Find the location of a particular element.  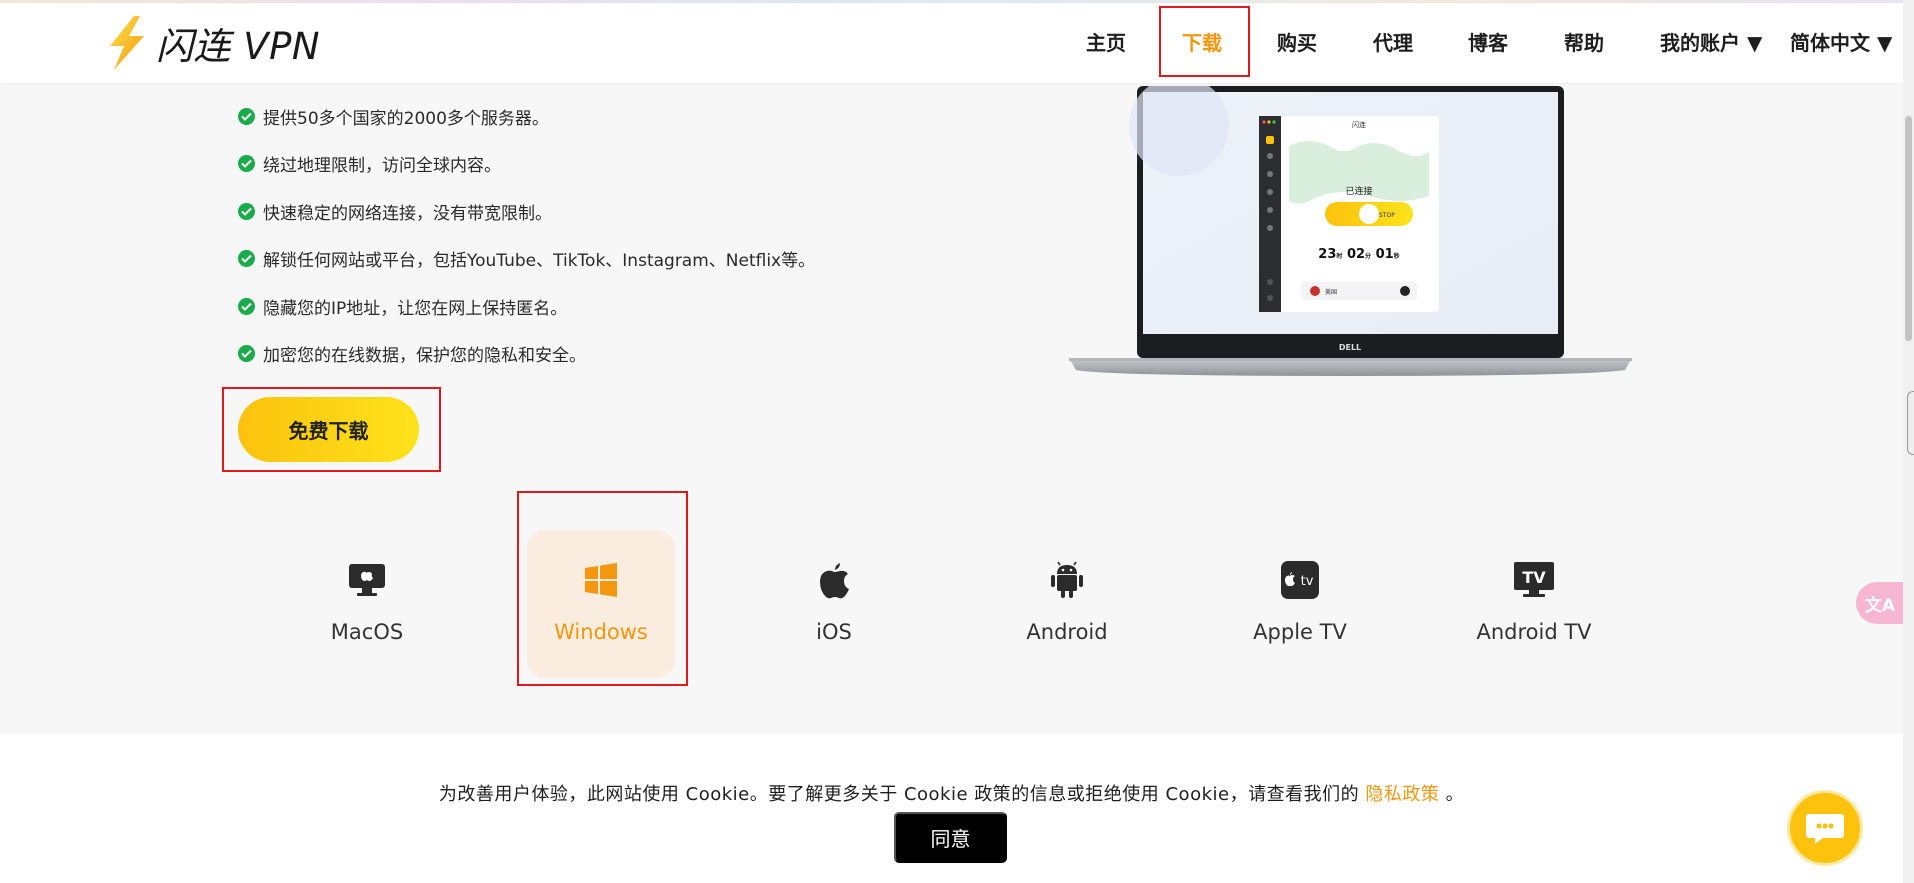

site-logo: 闪连 VPN is located at coordinates (212, 43).